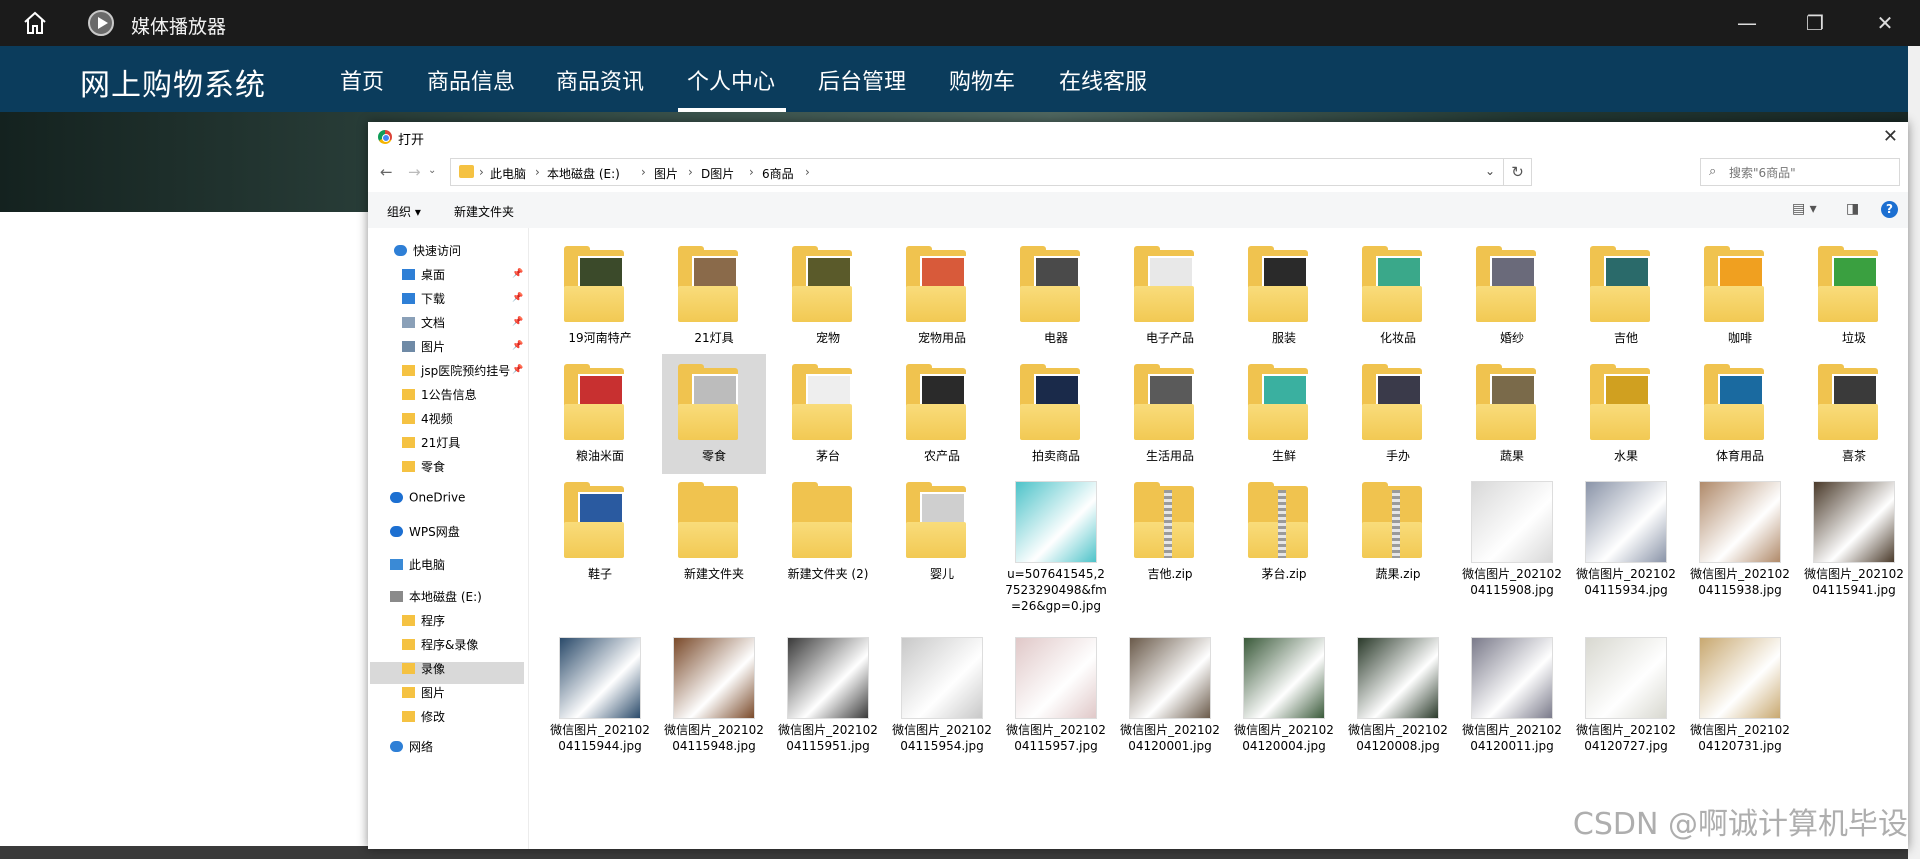  I want to click on image-file: 微信图片_20210204120004.jpg, so click(1284, 690).